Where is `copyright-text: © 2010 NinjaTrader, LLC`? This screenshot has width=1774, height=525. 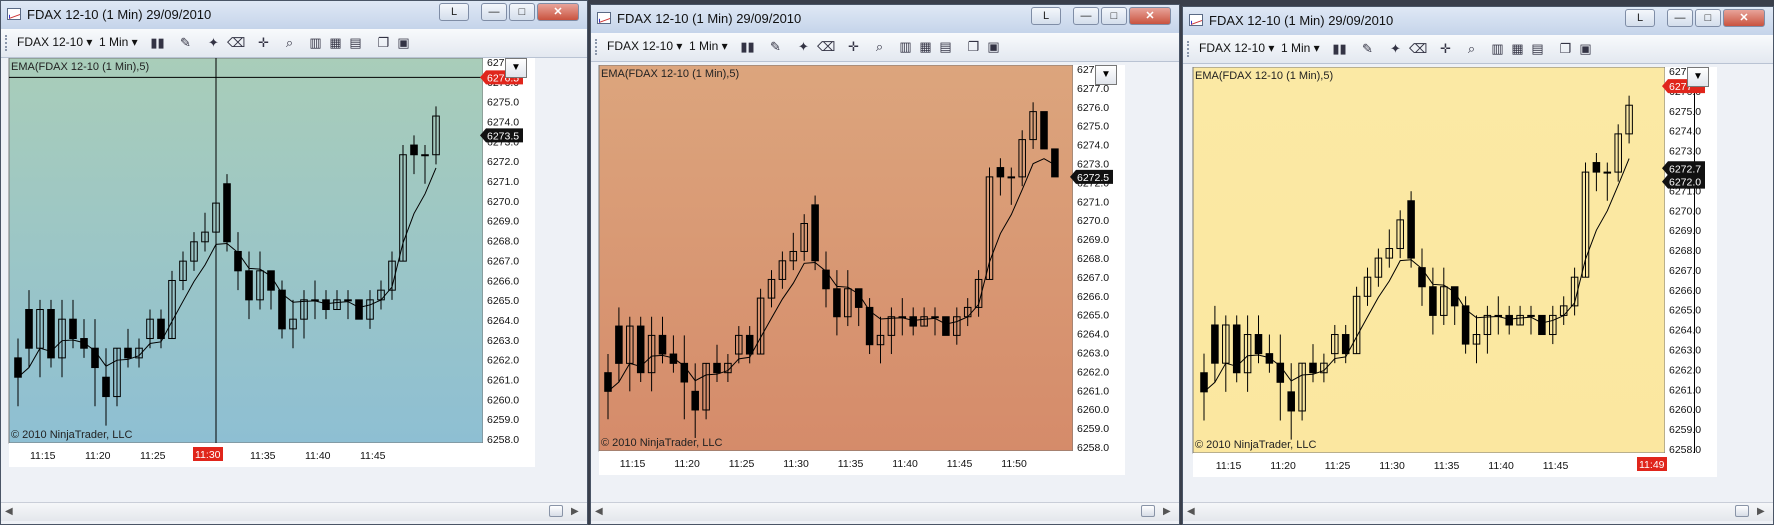 copyright-text: © 2010 NinjaTrader, LLC is located at coordinates (661, 443).